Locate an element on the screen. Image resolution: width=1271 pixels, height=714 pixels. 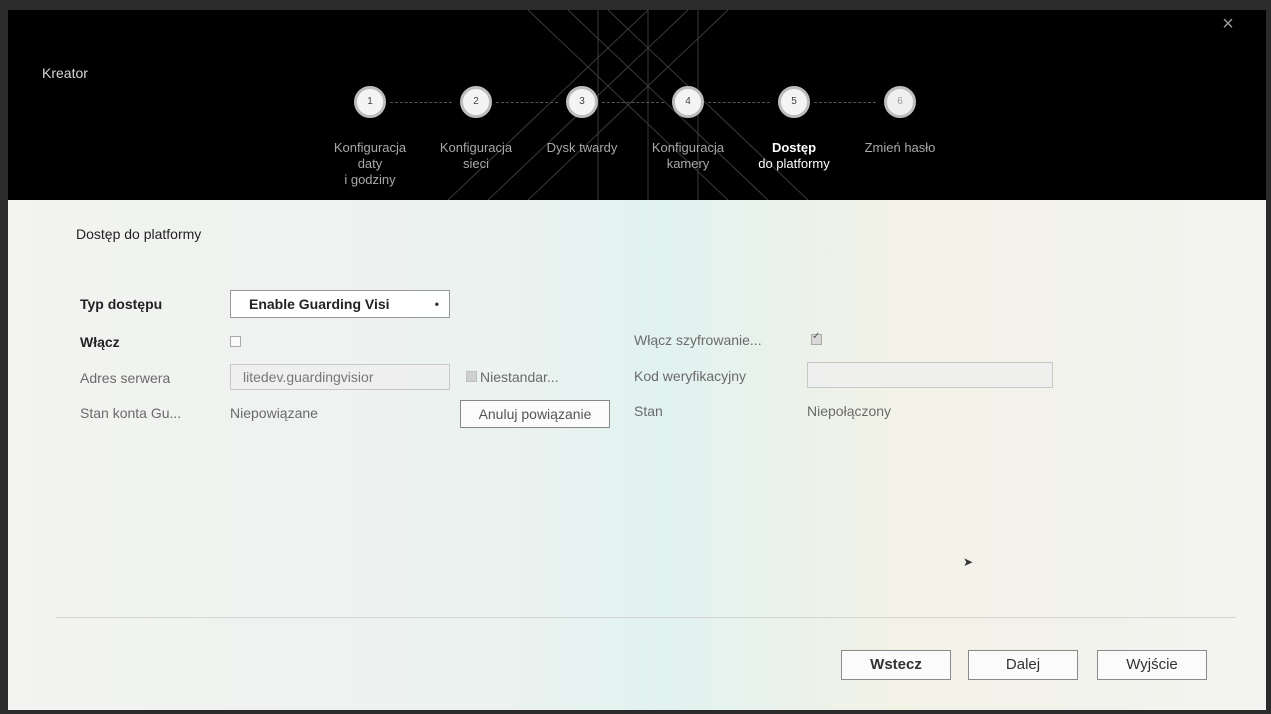
status-value: Niepołączony is located at coordinates (849, 411).